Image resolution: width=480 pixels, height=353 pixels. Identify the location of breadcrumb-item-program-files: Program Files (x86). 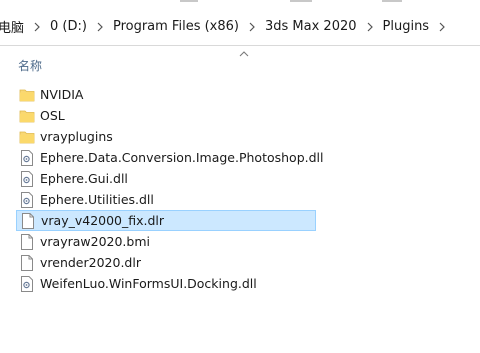
(176, 27).